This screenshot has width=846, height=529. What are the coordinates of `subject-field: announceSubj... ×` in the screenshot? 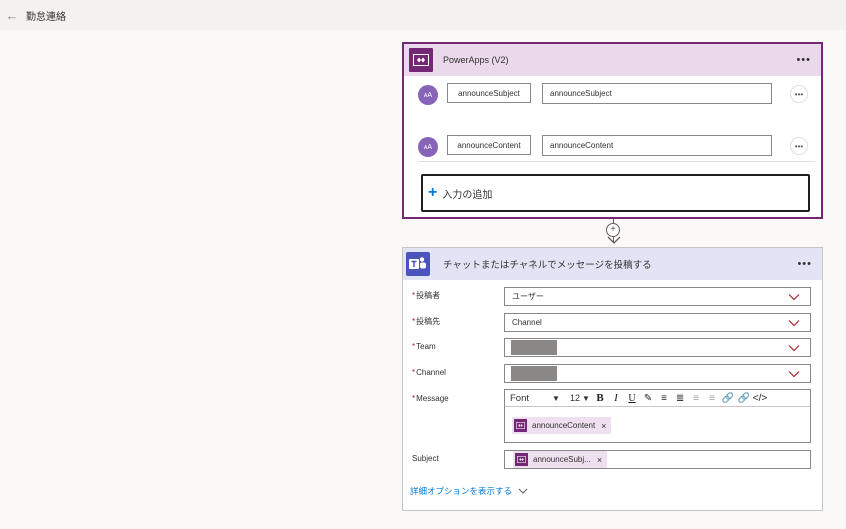 It's located at (657, 459).